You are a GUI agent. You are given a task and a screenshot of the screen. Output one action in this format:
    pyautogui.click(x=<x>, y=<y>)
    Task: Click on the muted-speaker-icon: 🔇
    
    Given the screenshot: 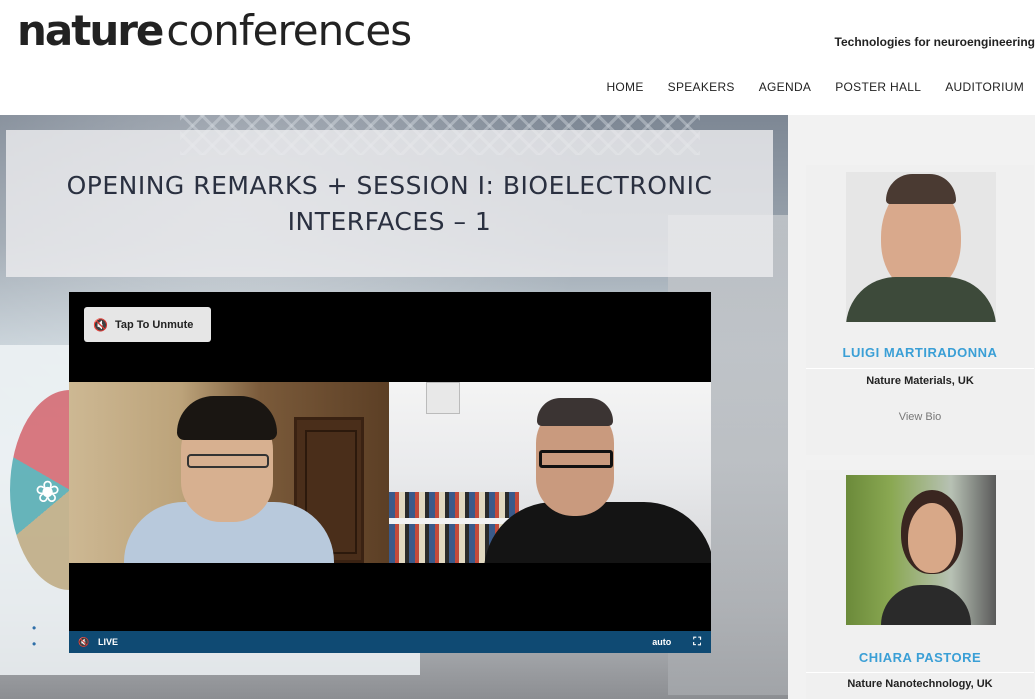 What is the action you would take?
    pyautogui.click(x=100, y=324)
    